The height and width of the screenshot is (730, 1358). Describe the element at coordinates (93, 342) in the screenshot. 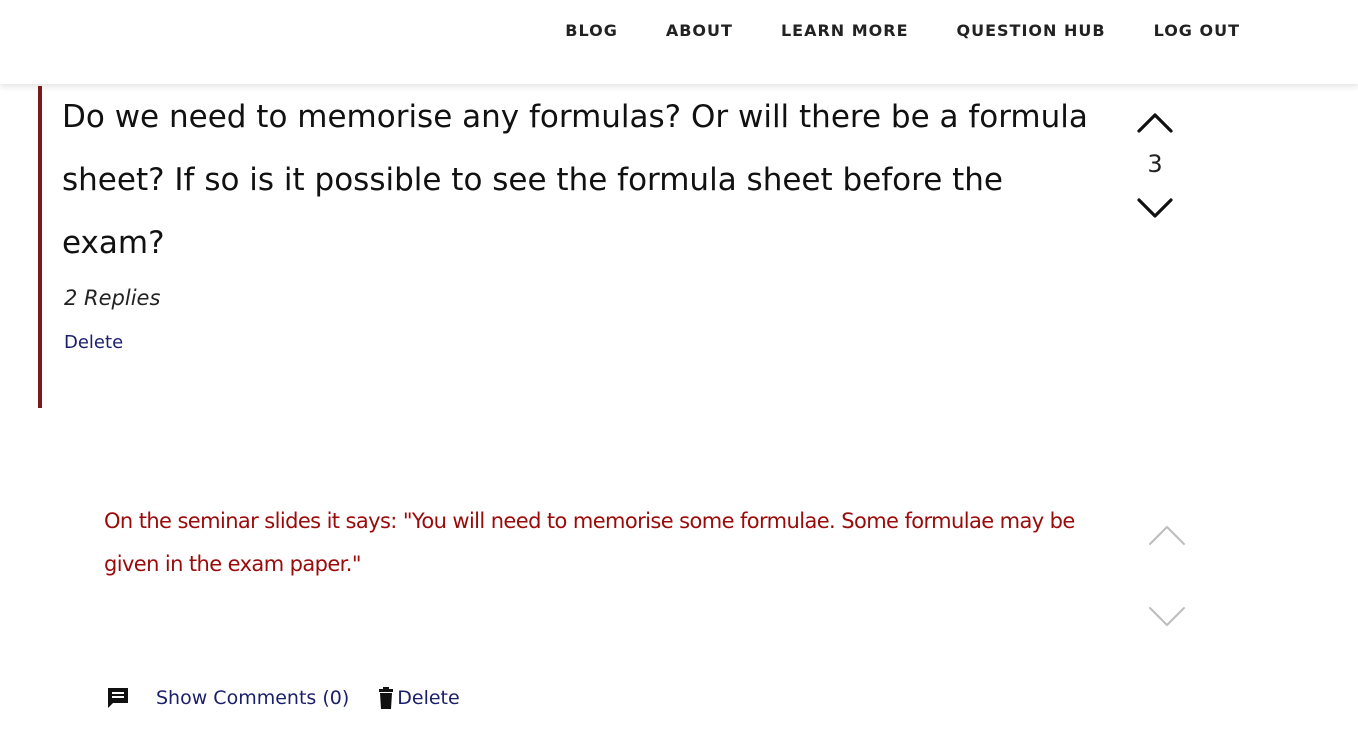

I see `question-delete-link: Delete` at that location.